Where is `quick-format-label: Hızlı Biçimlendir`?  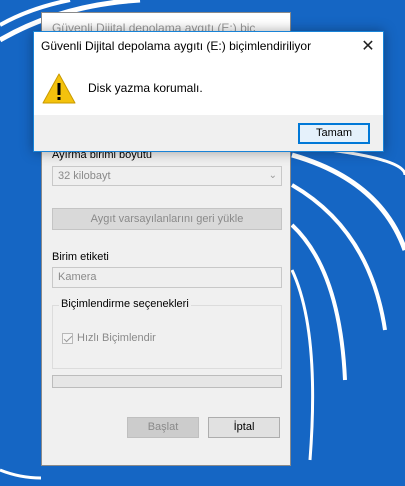 quick-format-label: Hızlı Biçimlendir is located at coordinates (116, 338).